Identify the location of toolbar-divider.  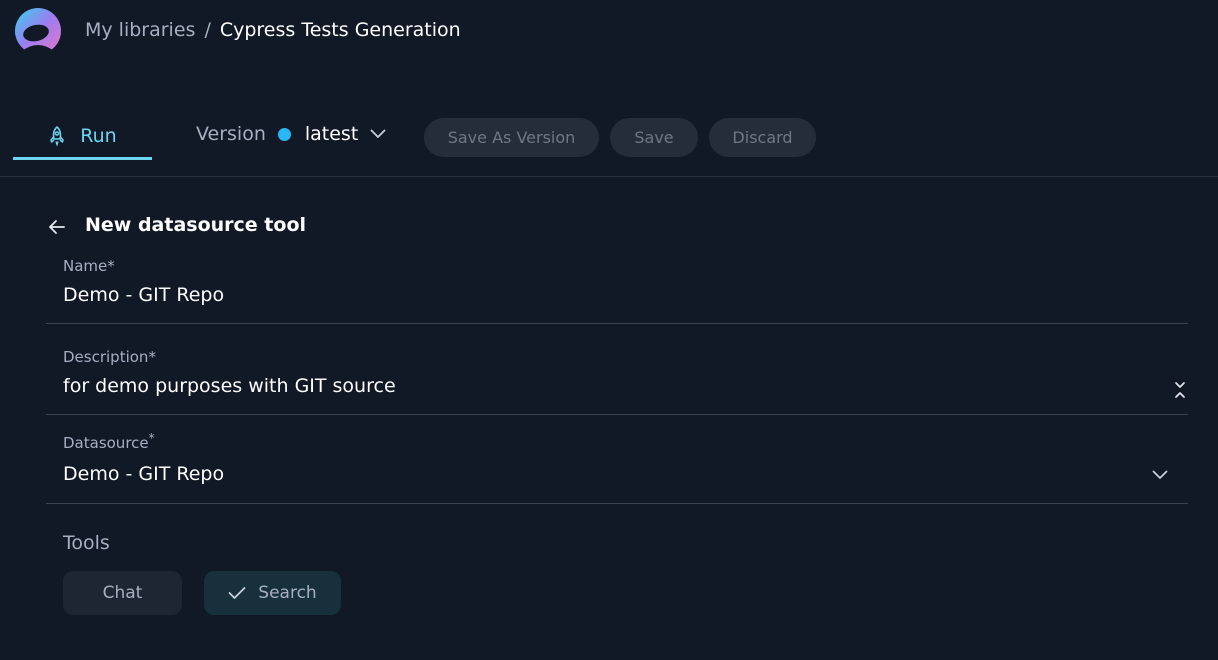
(609, 176).